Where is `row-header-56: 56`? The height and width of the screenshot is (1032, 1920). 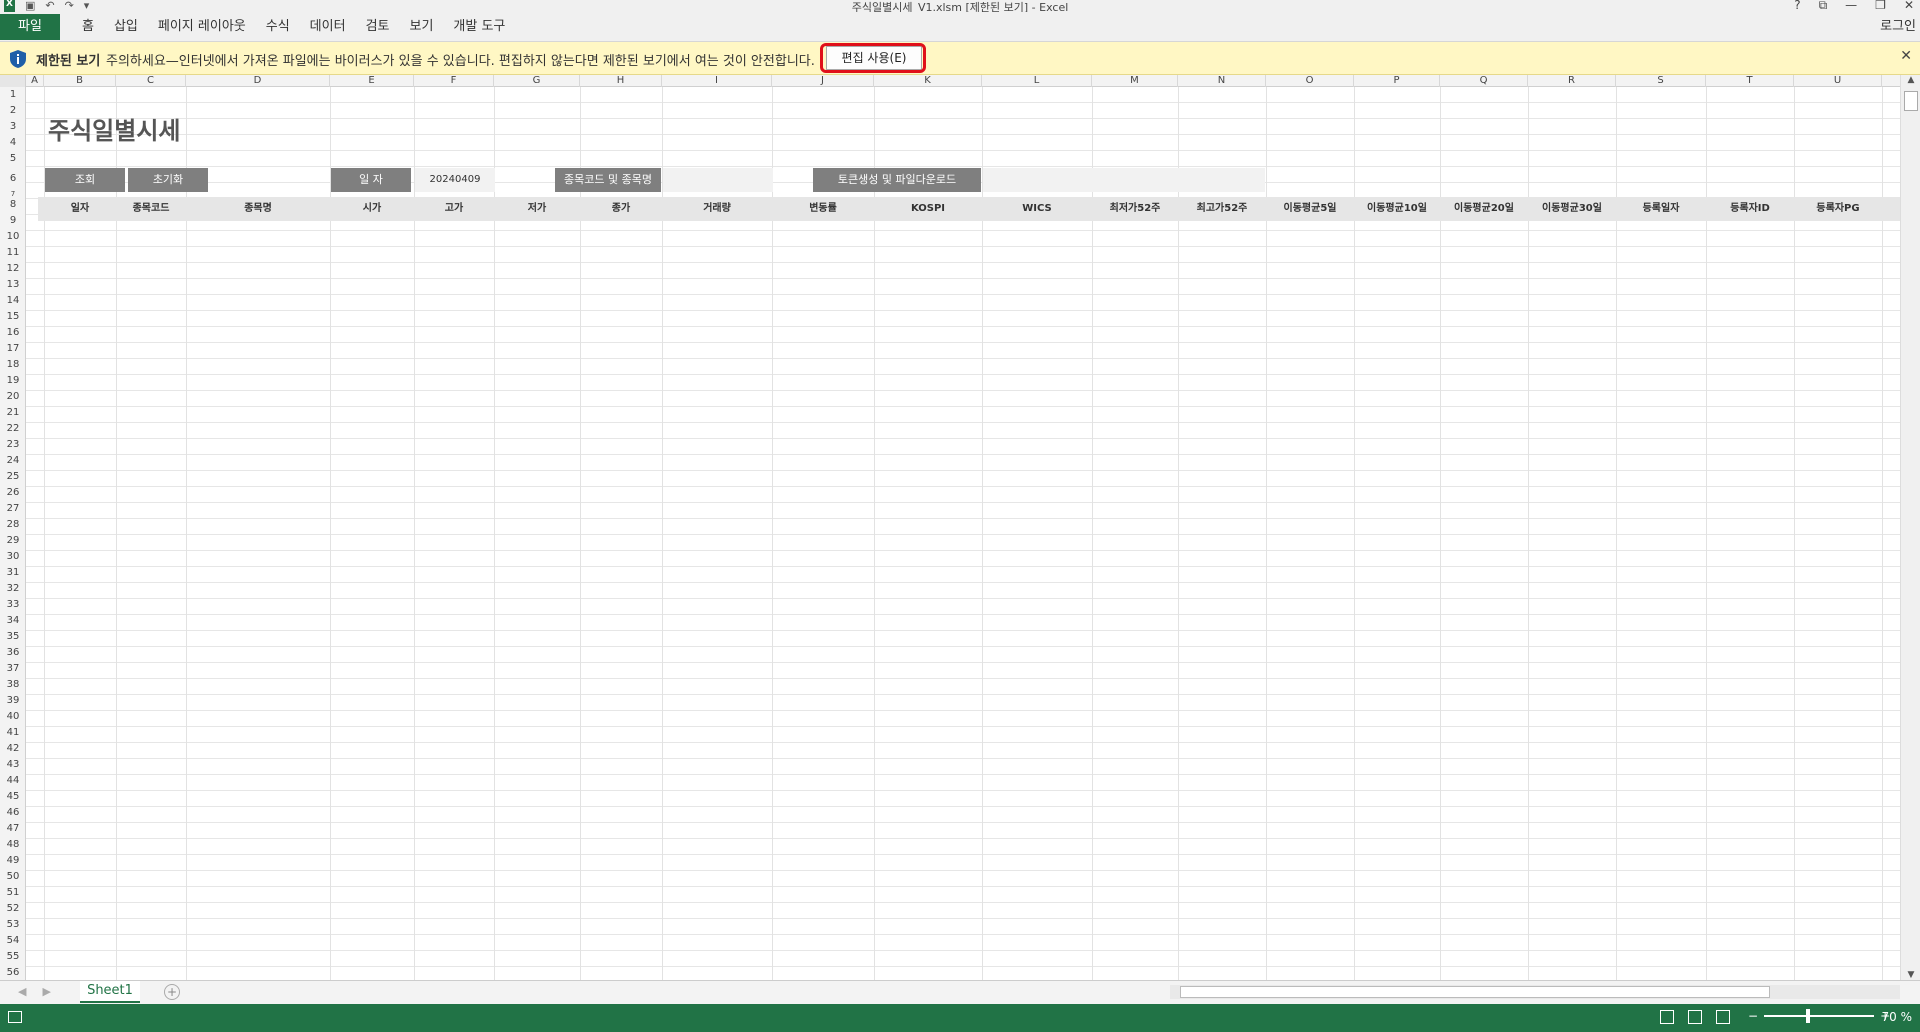
row-header-56: 56 is located at coordinates (13, 972).